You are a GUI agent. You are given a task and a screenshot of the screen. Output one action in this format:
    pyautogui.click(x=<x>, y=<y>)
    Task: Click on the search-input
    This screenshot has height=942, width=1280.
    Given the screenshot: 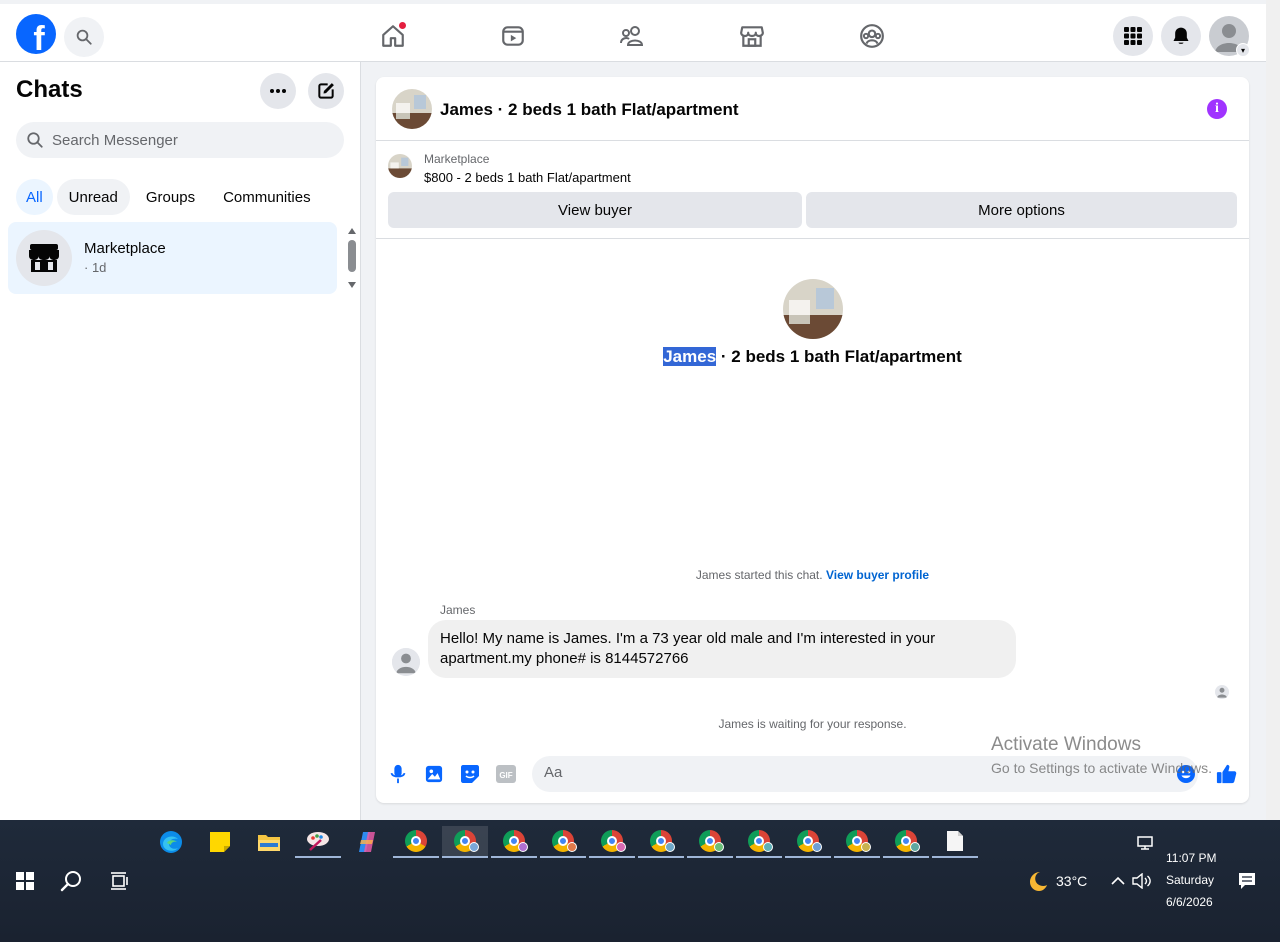 What is the action you would take?
    pyautogui.click(x=192, y=140)
    